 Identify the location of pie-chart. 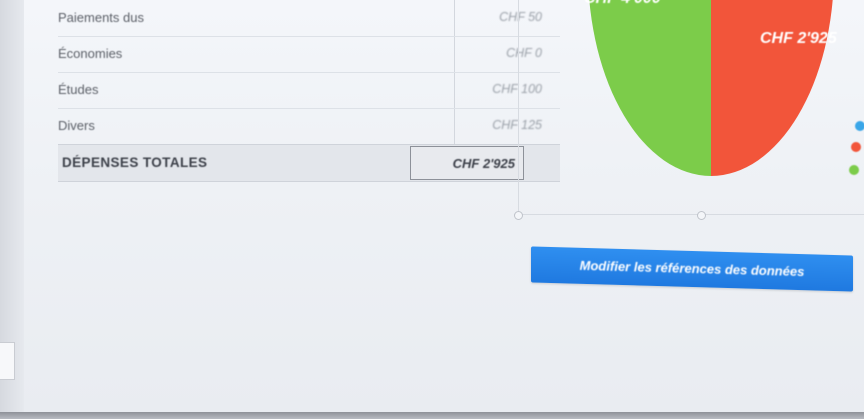
(715, 90).